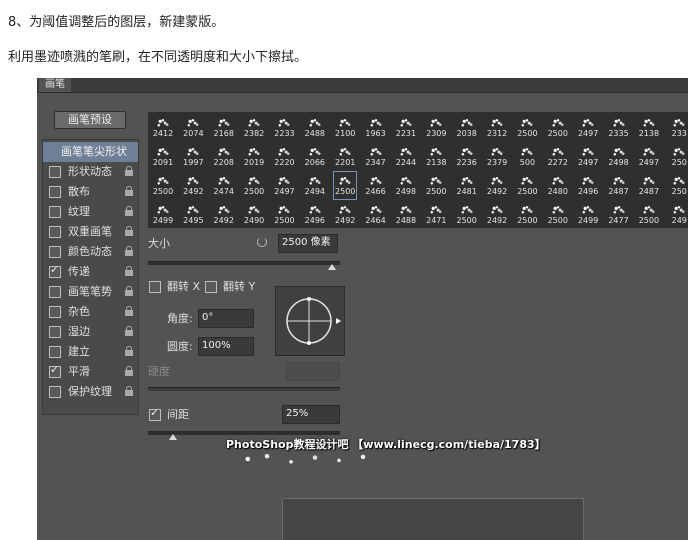 This screenshot has height=540, width=688. I want to click on brush-tip-cell: 2480, so click(558, 185).